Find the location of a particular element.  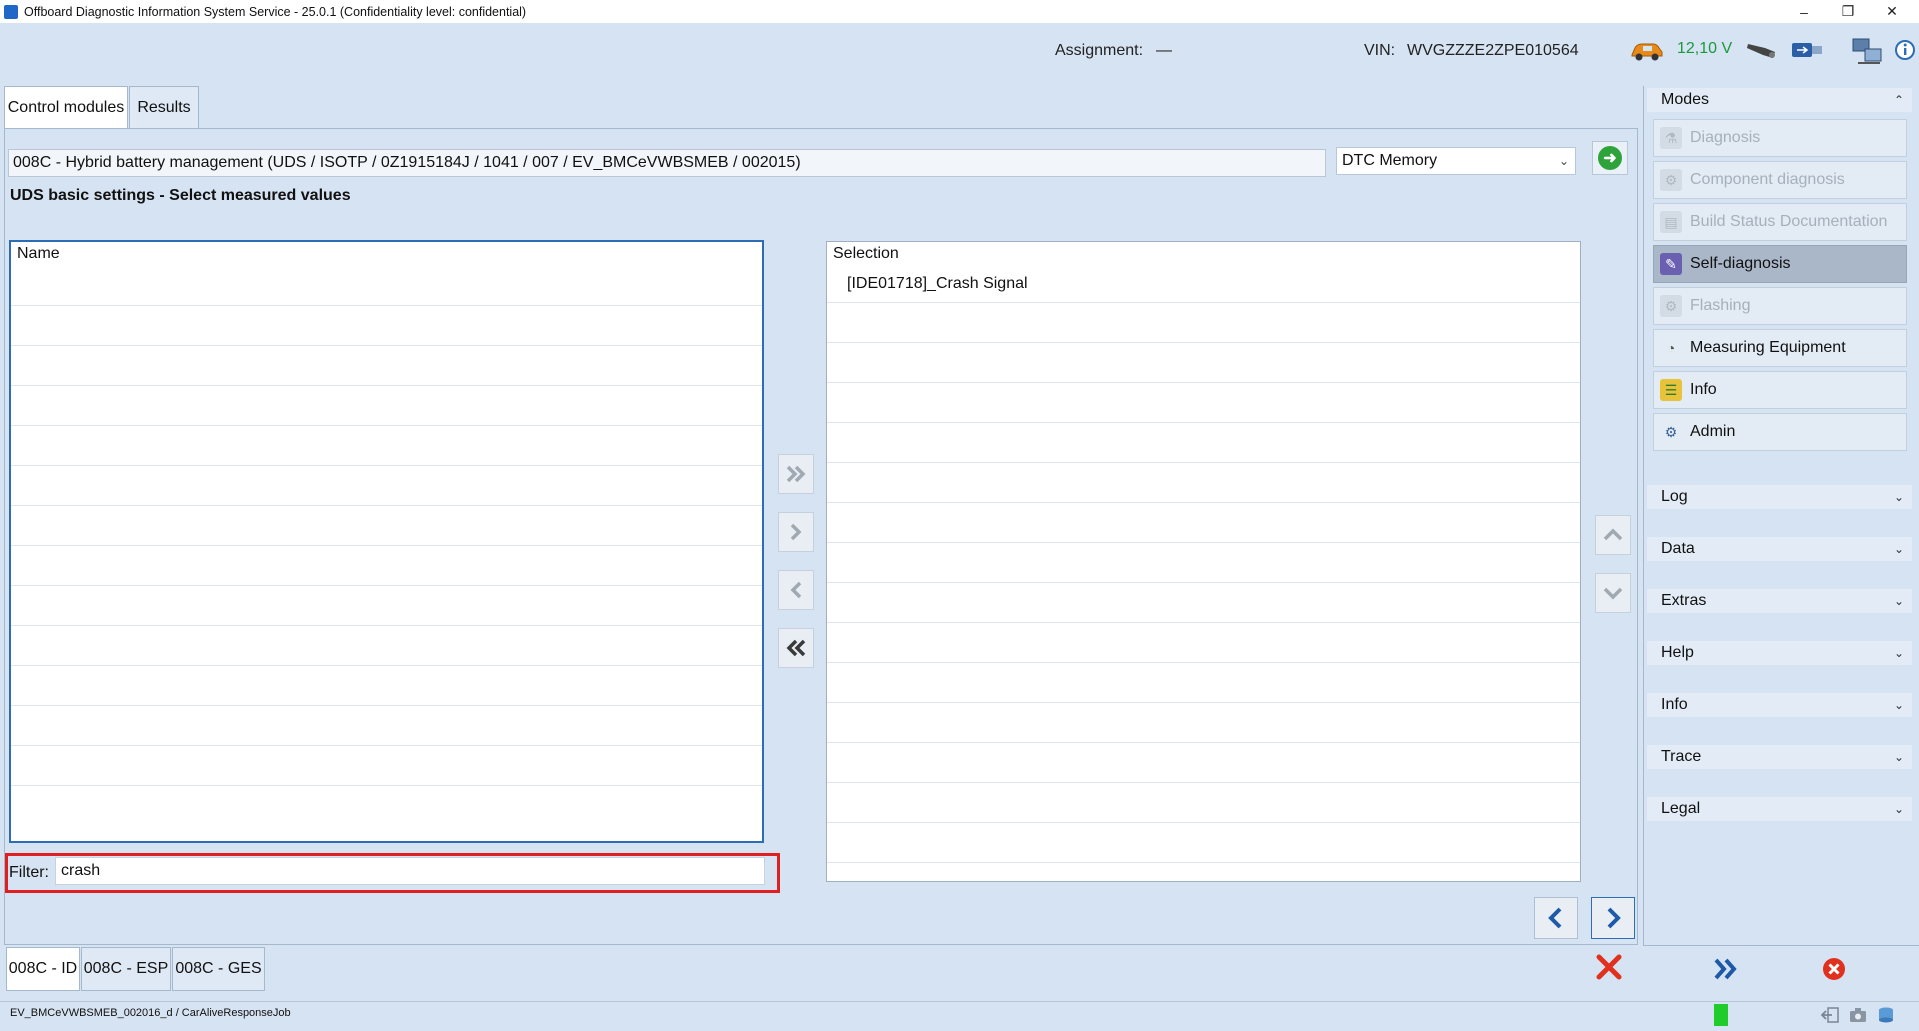

remove-selected-button is located at coordinates (796, 590).